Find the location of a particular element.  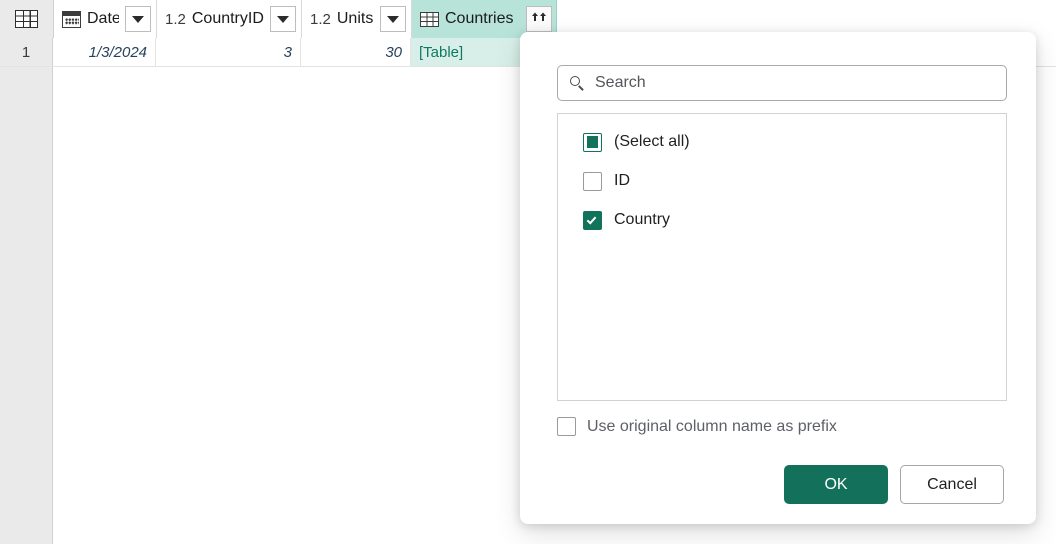

column-header-label-countryid: CountryID is located at coordinates (227, 18).